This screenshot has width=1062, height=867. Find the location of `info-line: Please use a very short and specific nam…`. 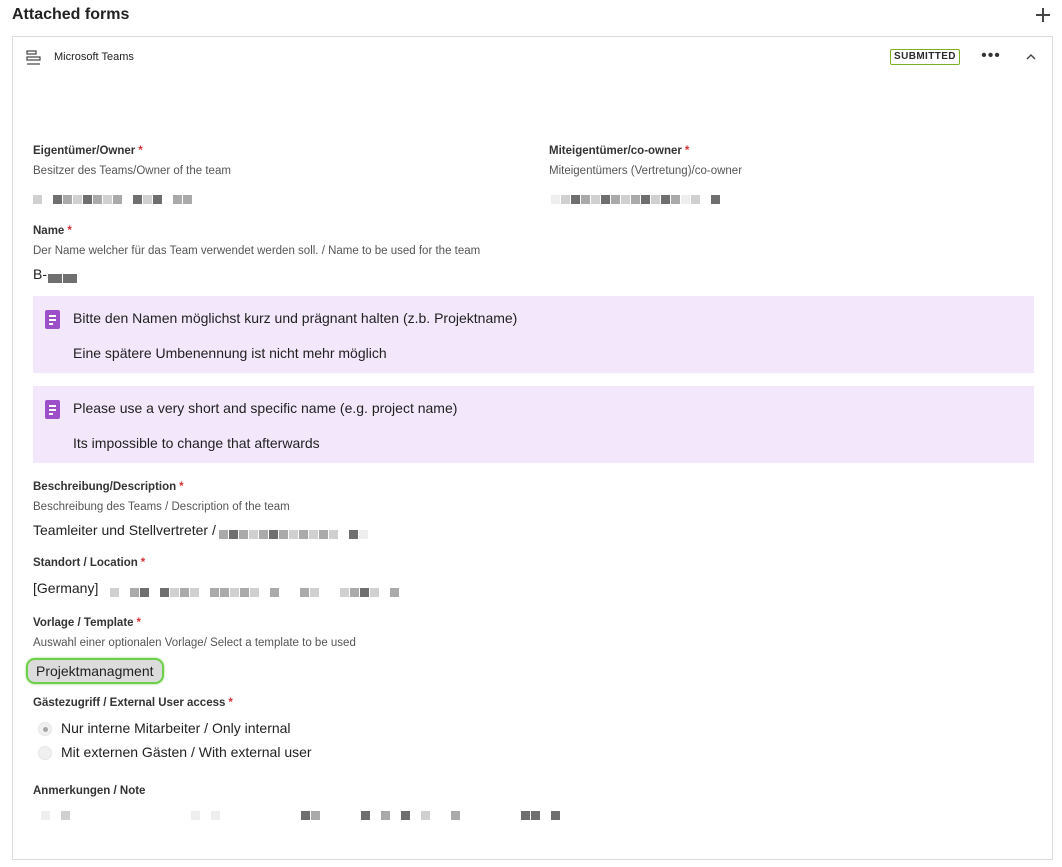

info-line: Please use a very short and specific nam… is located at coordinates (265, 408).